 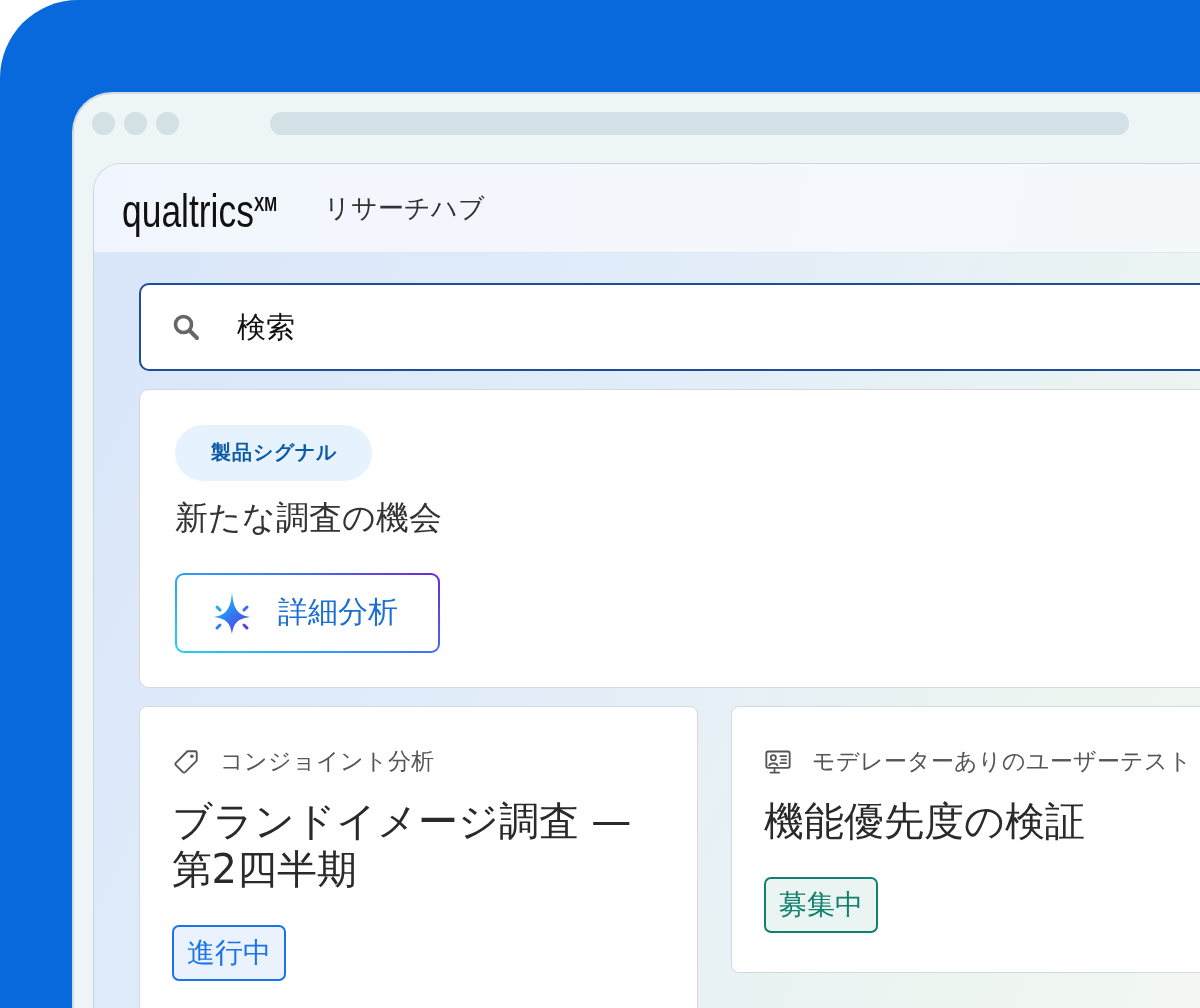 What do you see at coordinates (924, 820) in the screenshot?
I see `study-title: 機能優先度の検証` at bounding box center [924, 820].